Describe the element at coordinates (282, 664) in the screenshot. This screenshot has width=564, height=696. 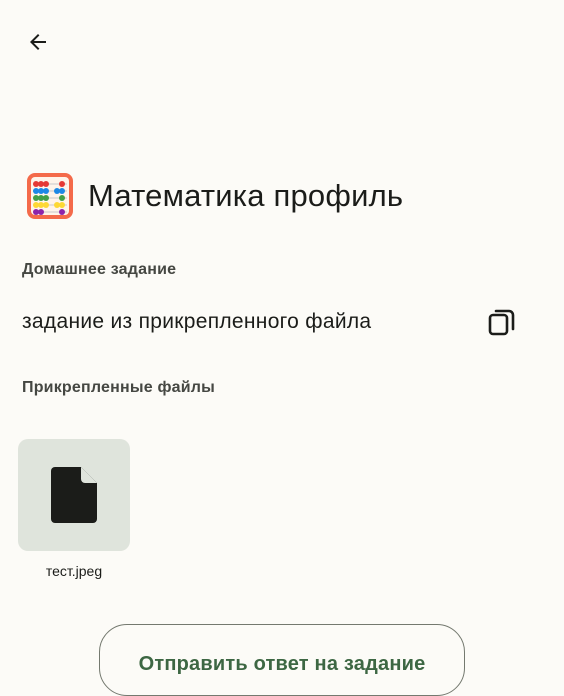
I see `submit-answer-label: Отправить ответ на задание` at that location.